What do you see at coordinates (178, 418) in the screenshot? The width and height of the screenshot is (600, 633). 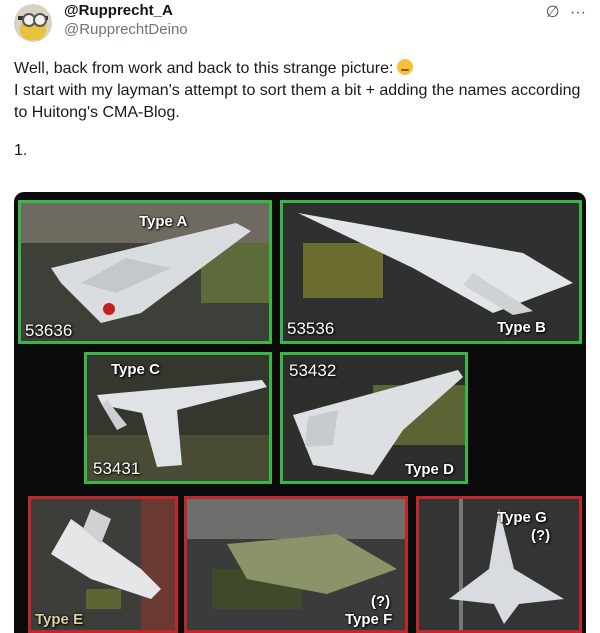 I see `panel-type-c: Type C 53431` at bounding box center [178, 418].